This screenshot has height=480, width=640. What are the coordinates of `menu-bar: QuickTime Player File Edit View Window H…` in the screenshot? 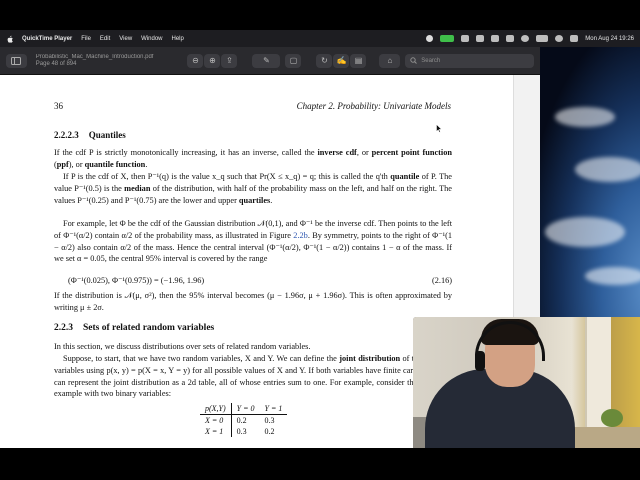 It's located at (320, 38).